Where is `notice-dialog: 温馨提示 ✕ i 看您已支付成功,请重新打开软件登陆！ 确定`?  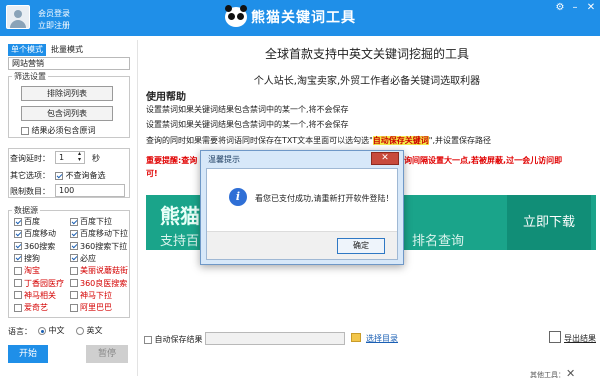
notice-dialog: 温馨提示 ✕ i 看您已支付成功,请重新打开软件登陆！ 确定 is located at coordinates (302, 207).